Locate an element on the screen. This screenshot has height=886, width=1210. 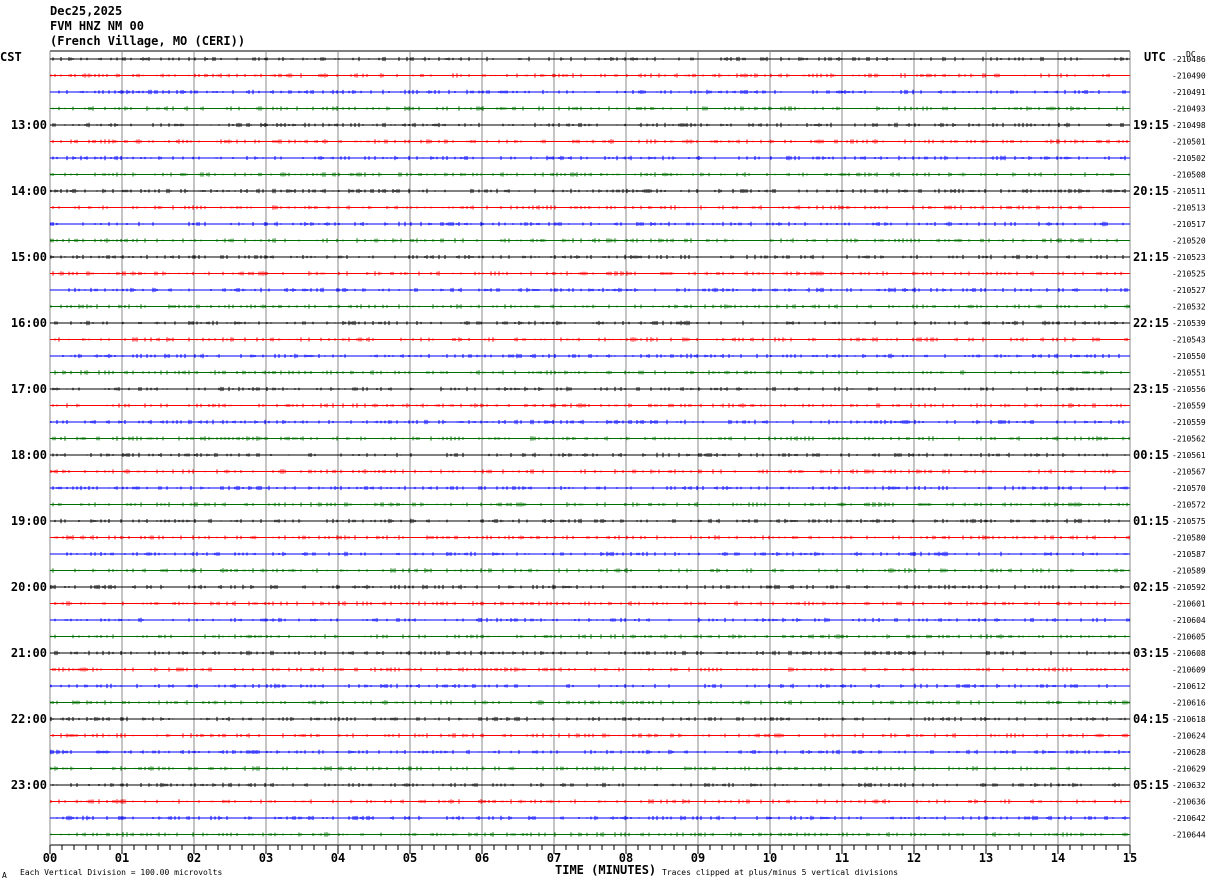
right-hour-label: 01:15 is located at coordinates (1151, 521).